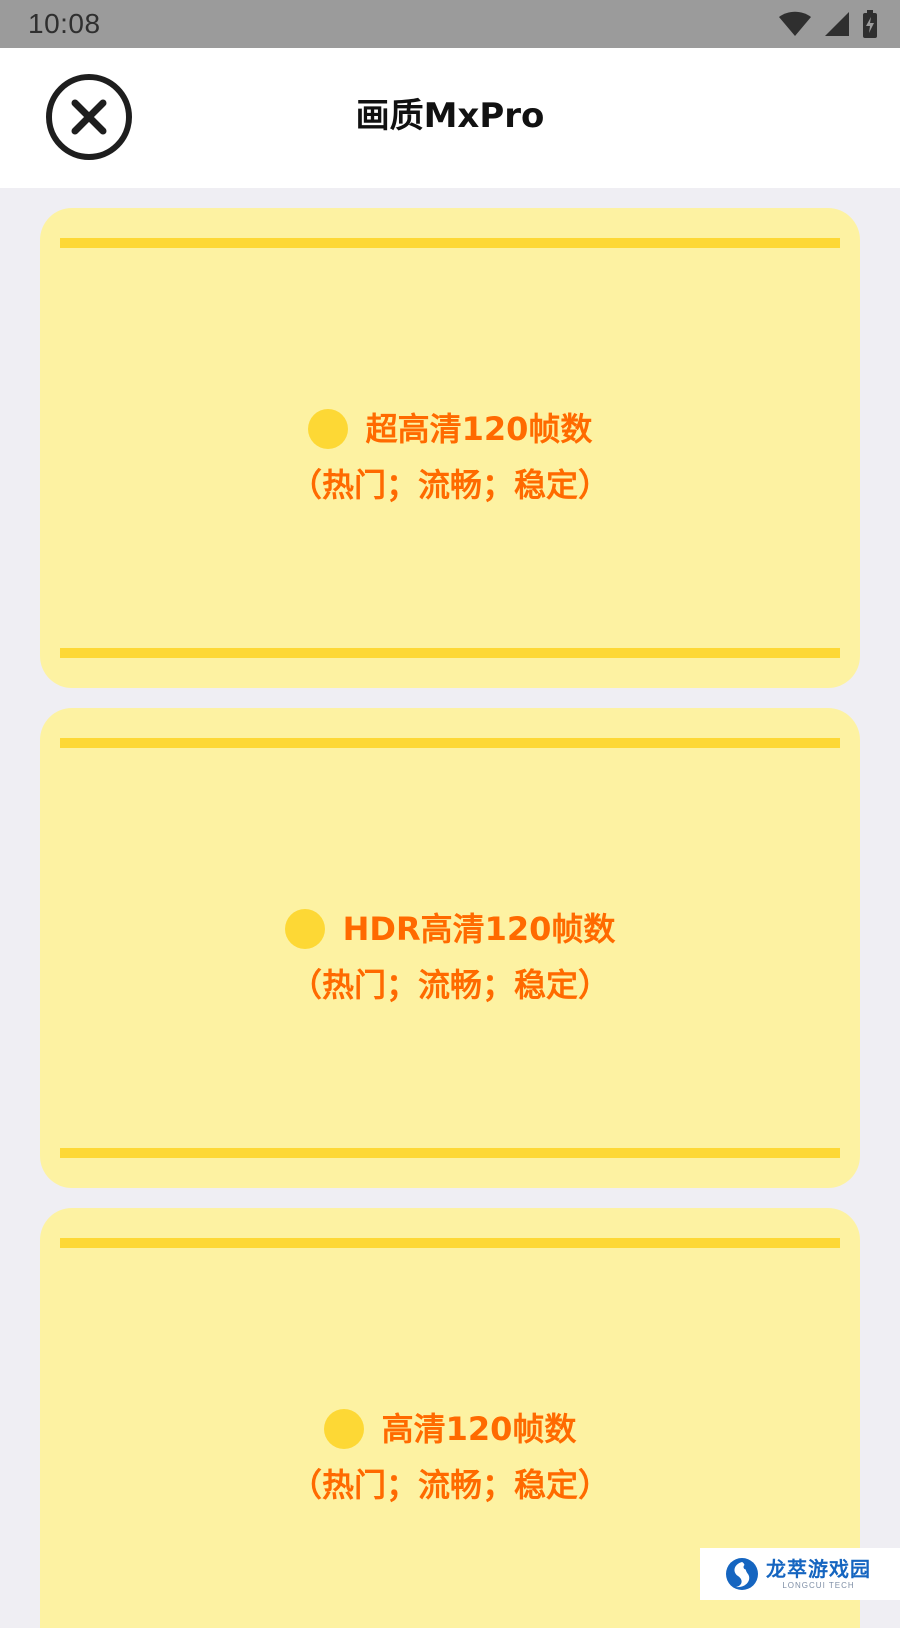  I want to click on status-icons, so click(828, 24).